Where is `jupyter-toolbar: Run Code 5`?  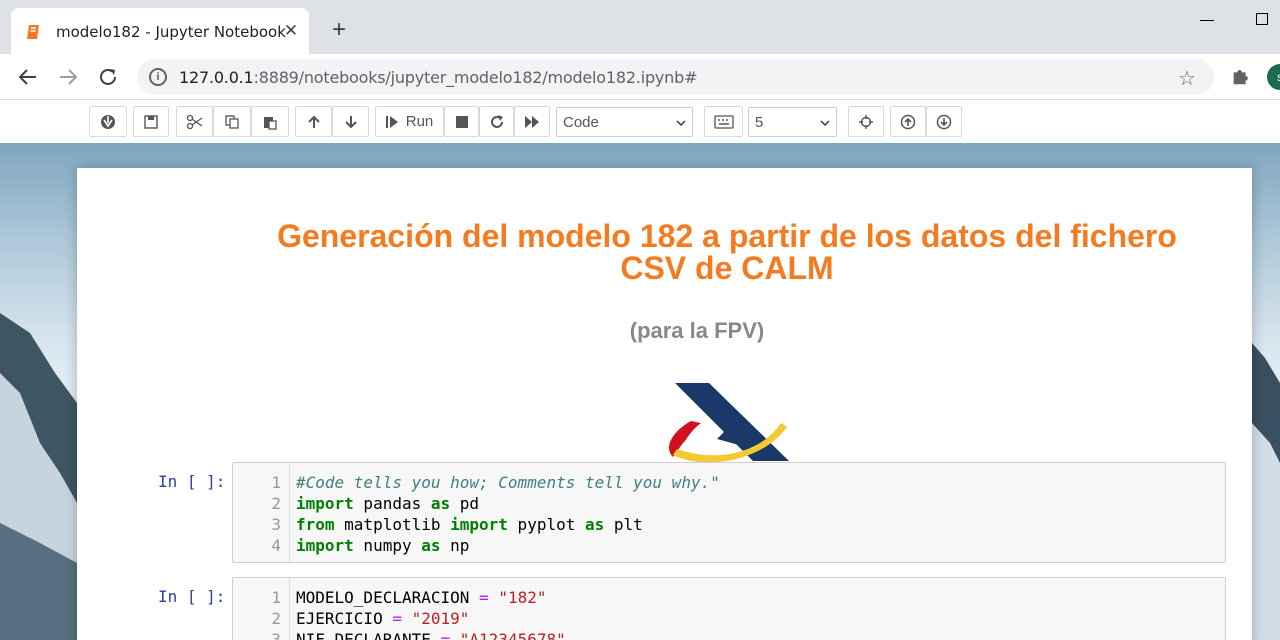 jupyter-toolbar: Run Code 5 is located at coordinates (640, 122).